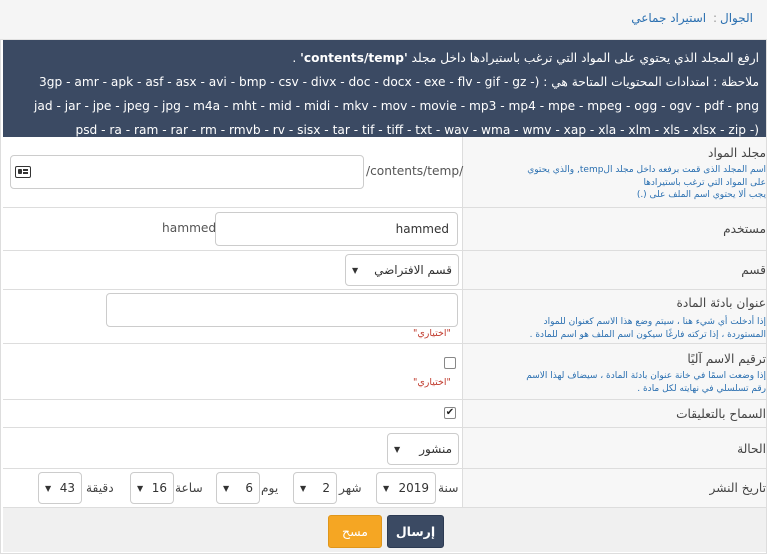 This screenshot has height=554, width=767. I want to click on hour-value: 16, so click(159, 488).